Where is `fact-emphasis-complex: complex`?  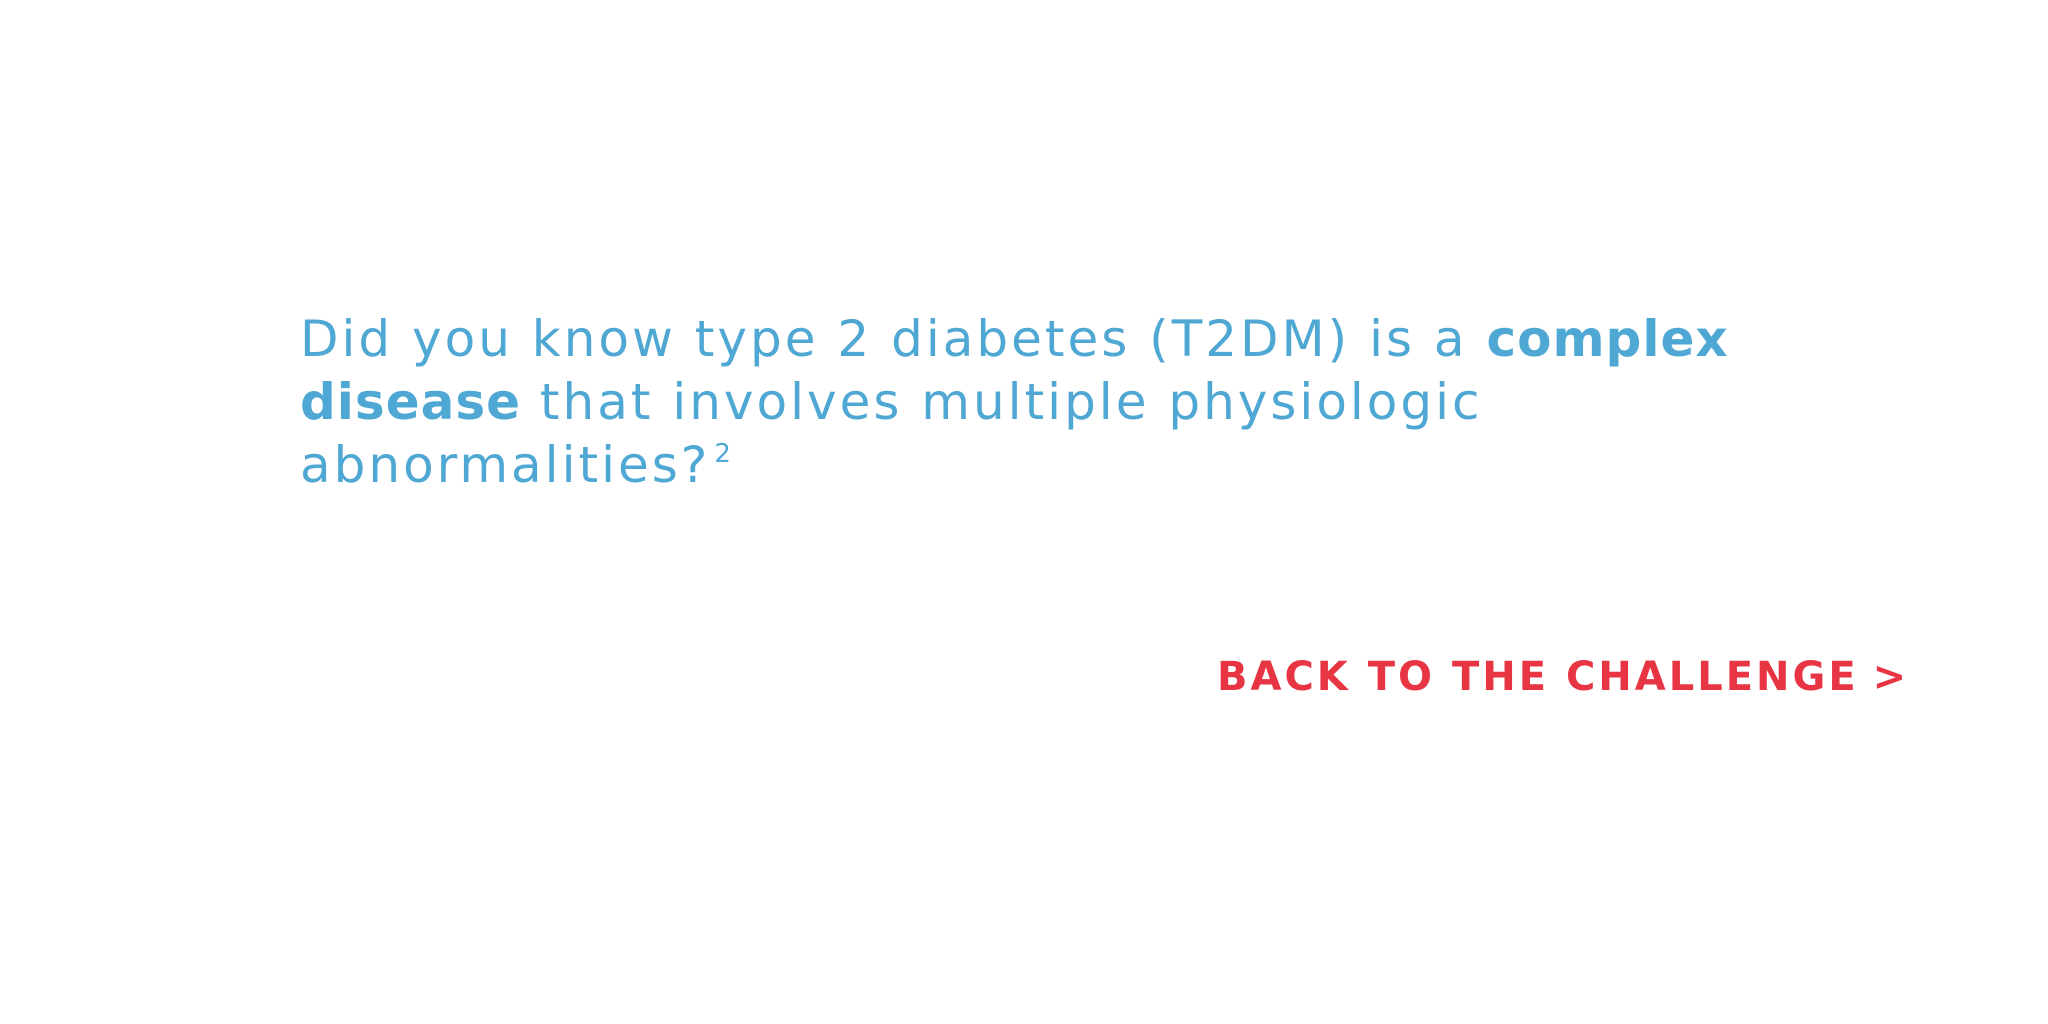 fact-emphasis-complex: complex is located at coordinates (1607, 339).